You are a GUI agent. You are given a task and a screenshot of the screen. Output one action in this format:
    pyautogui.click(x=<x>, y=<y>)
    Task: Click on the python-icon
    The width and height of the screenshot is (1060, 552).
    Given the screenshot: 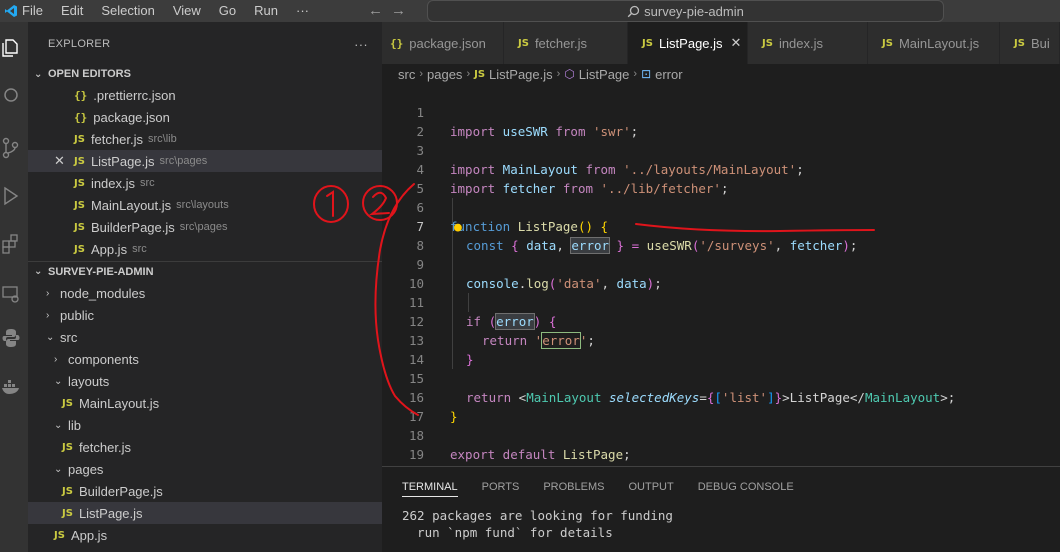 What is the action you would take?
    pyautogui.click(x=14, y=338)
    